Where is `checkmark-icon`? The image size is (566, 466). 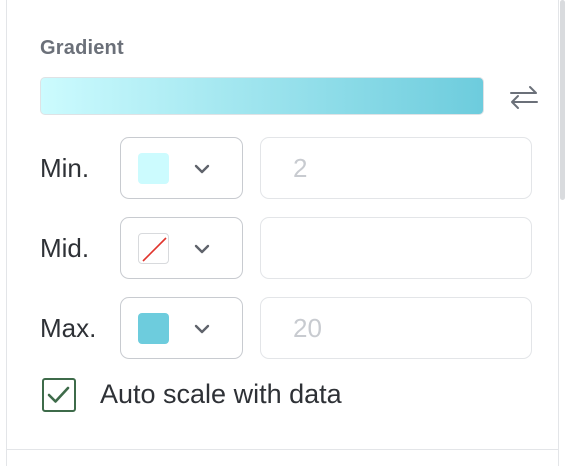
checkmark-icon is located at coordinates (58, 394).